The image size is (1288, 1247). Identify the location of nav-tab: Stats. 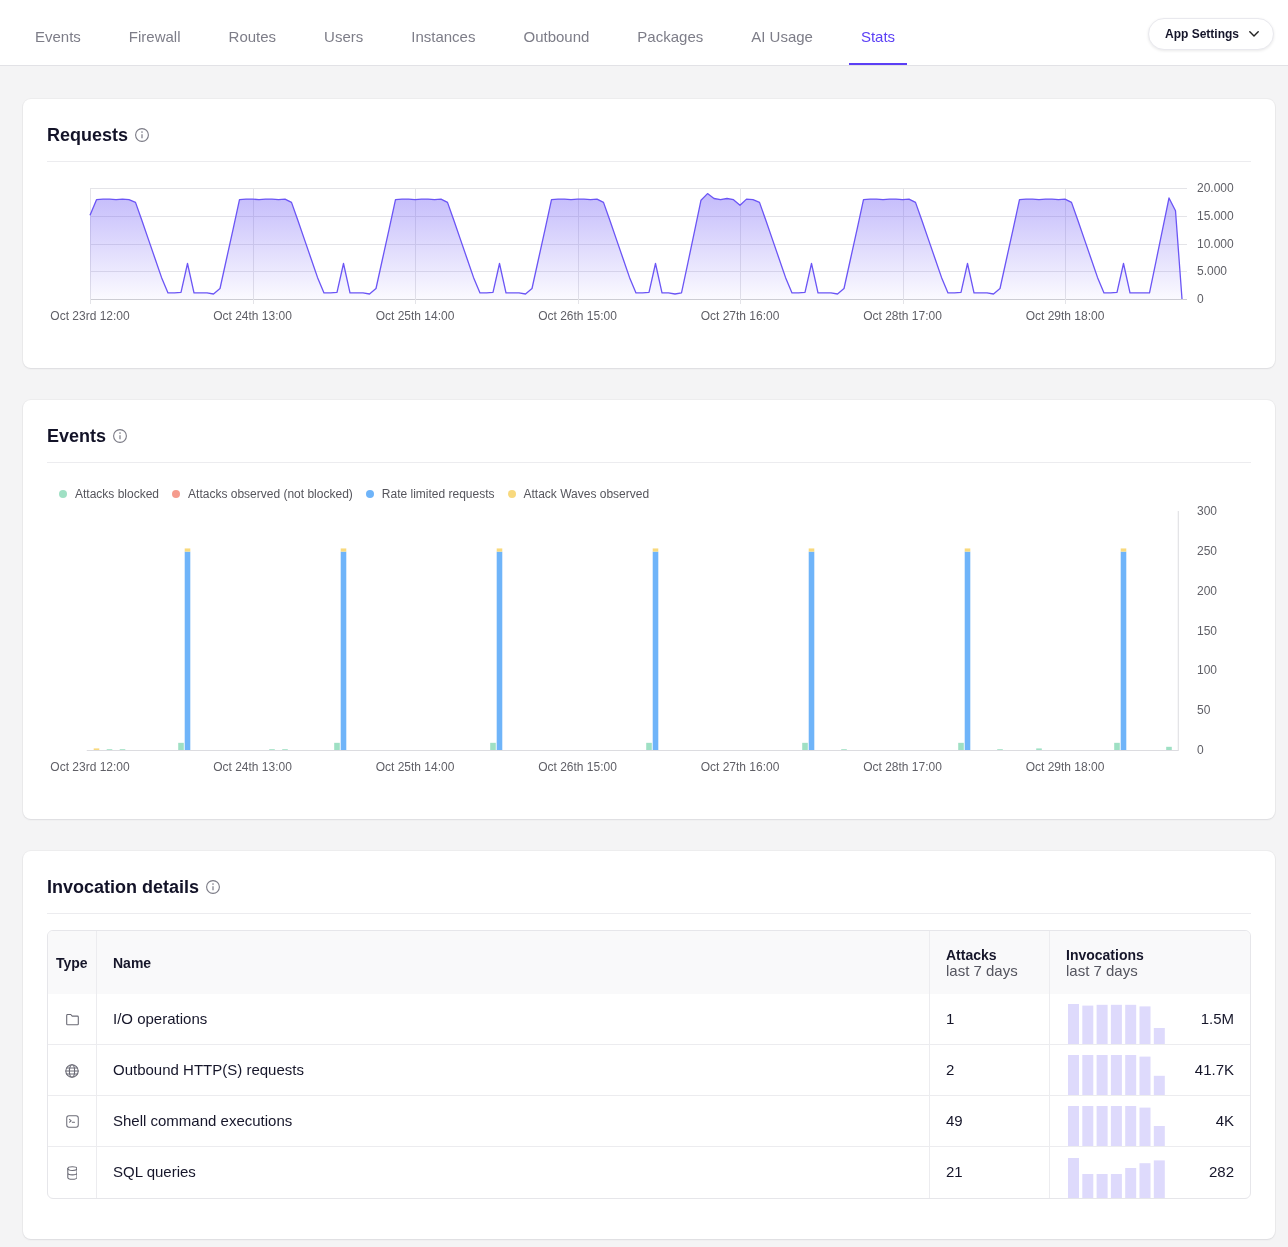
(878, 32).